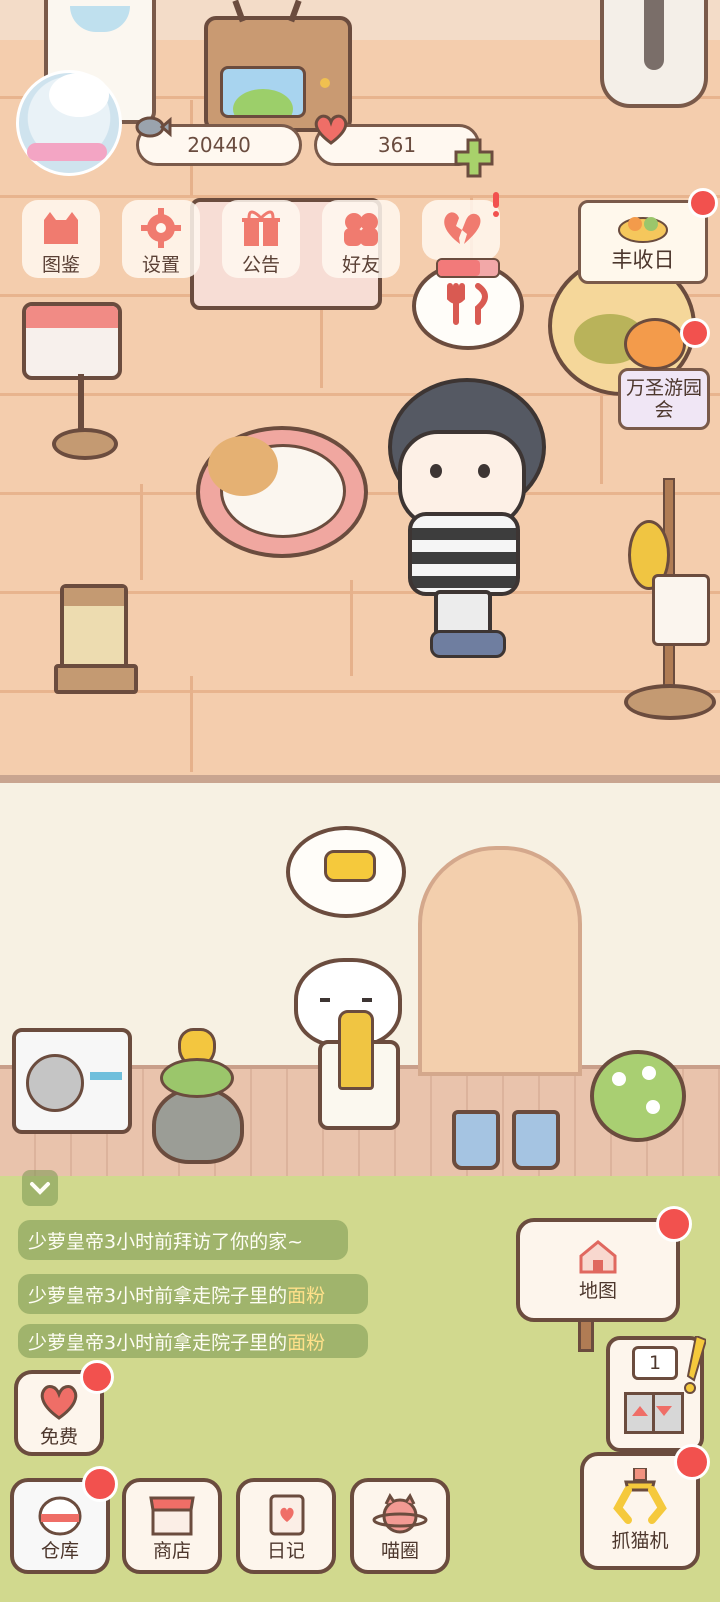 The image size is (720, 1602). What do you see at coordinates (597, 1290) in the screenshot?
I see `map-label: 地图` at bounding box center [597, 1290].